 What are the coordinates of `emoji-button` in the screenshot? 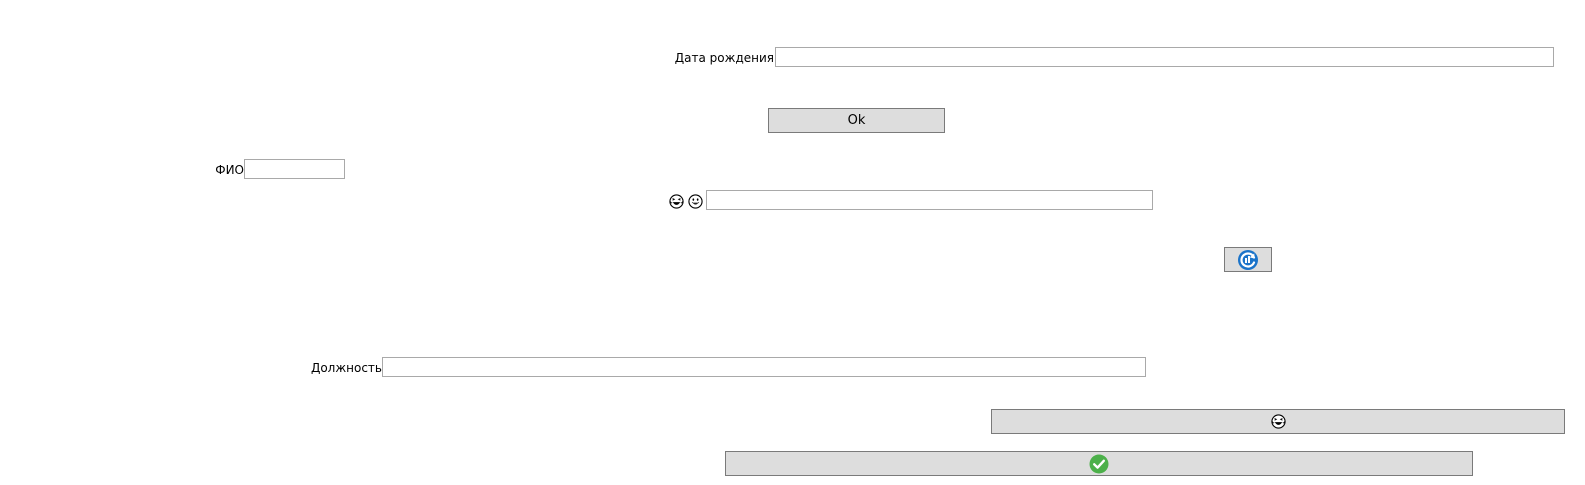 It's located at (1278, 421).